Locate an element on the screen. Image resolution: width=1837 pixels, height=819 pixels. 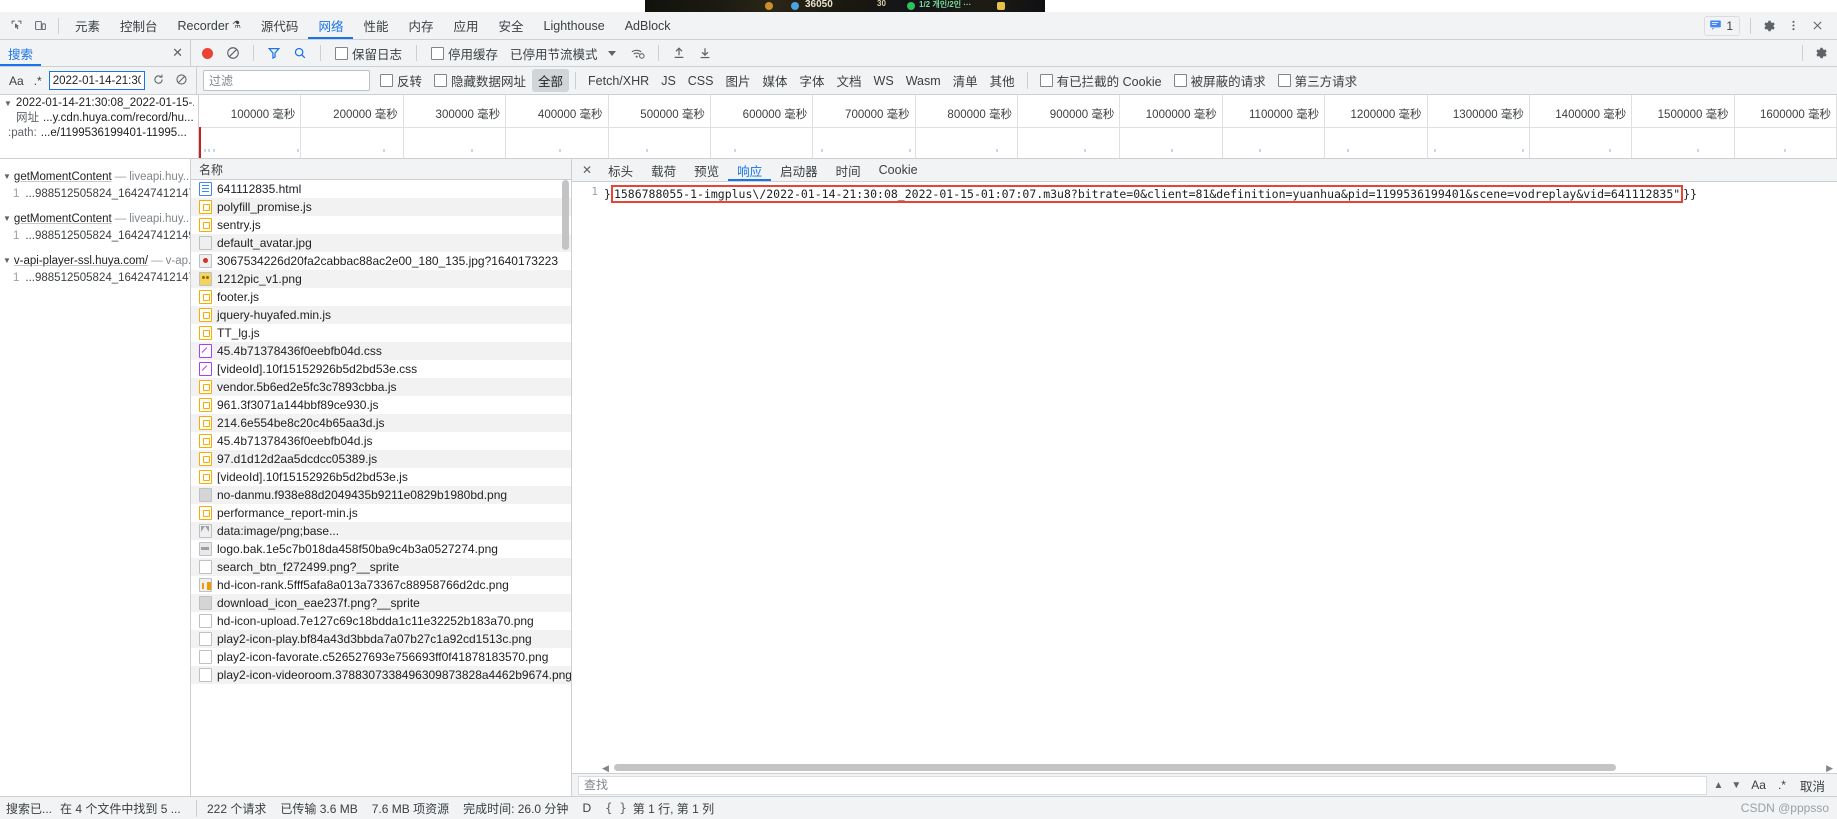
tab-memory: 内存 is located at coordinates (420, 26).